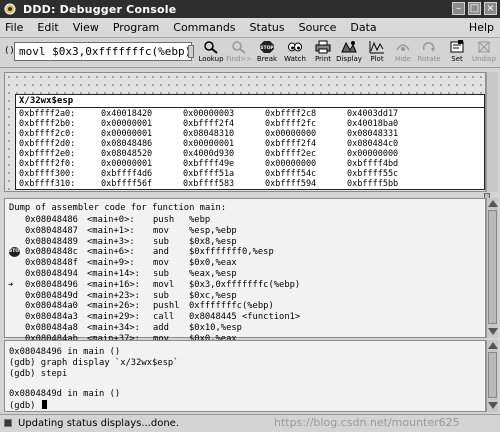  Describe the element at coordinates (164, 220) in the screenshot. I see `asm-op: push` at that location.